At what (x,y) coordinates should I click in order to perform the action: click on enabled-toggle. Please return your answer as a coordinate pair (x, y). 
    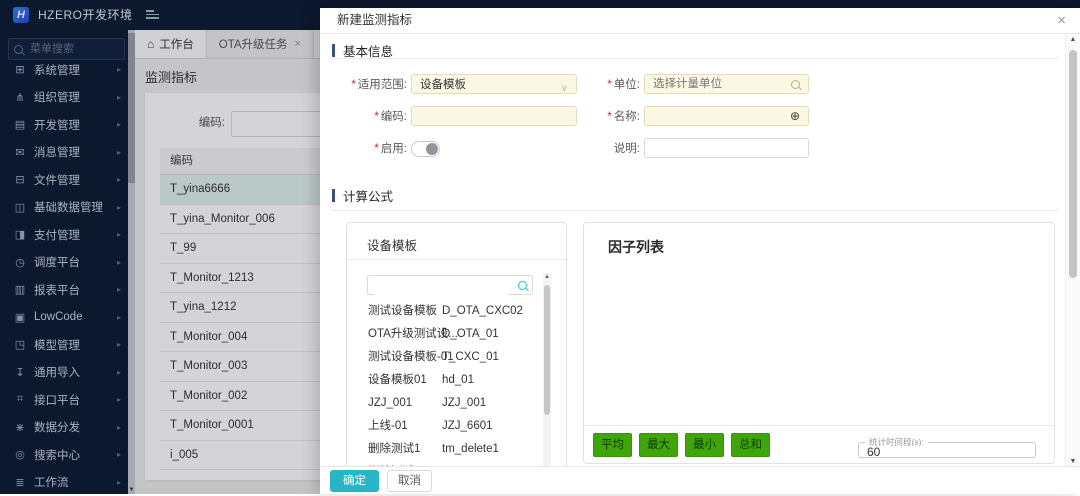
    Looking at the image, I should click on (425, 149).